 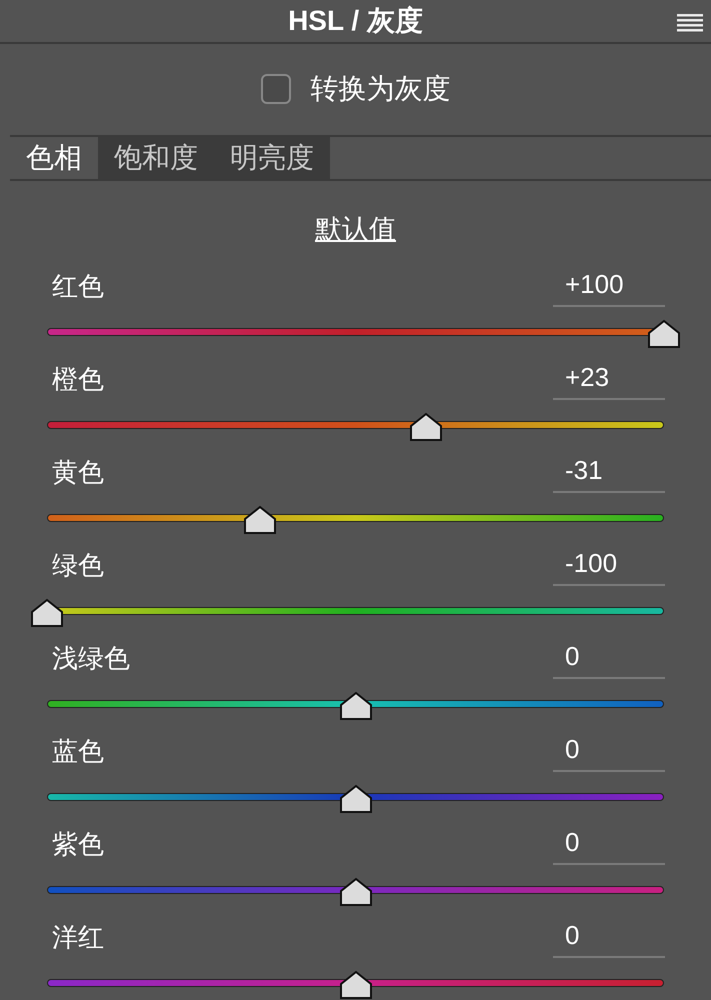 What do you see at coordinates (78, 939) in the screenshot?
I see `slider-label: 洋红` at bounding box center [78, 939].